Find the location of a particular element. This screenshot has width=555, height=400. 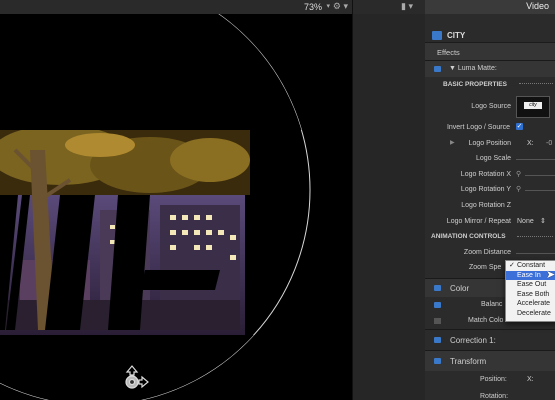

menu-item-decelerate: Decelerate is located at coordinates (530, 314).